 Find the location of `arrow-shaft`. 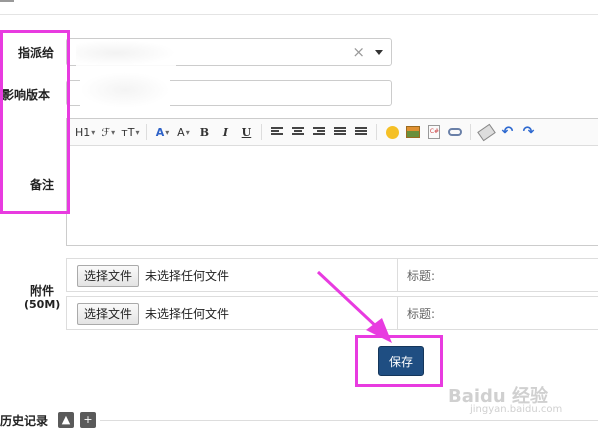

arrow-shaft is located at coordinates (349, 301).